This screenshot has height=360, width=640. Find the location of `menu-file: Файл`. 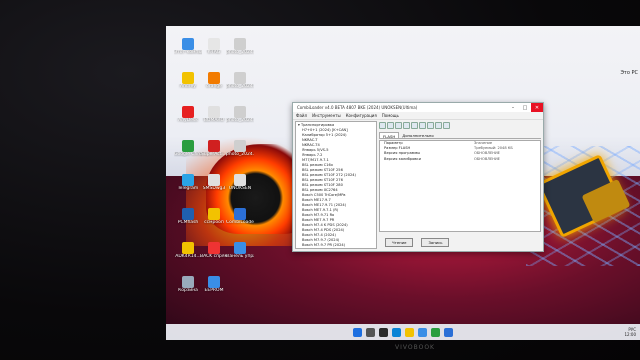

menu-file: Файл is located at coordinates (301, 115).